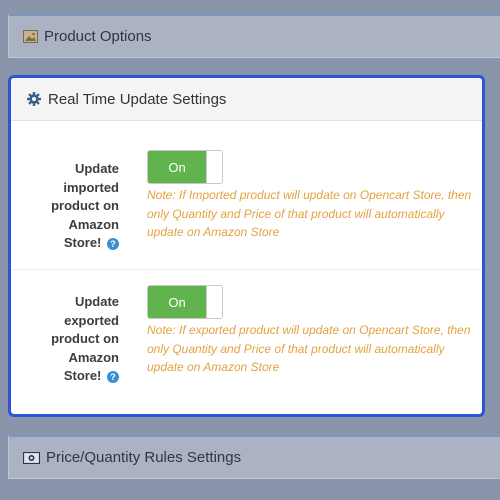 The width and height of the screenshot is (500, 500). I want to click on image-icon, so click(30, 36).